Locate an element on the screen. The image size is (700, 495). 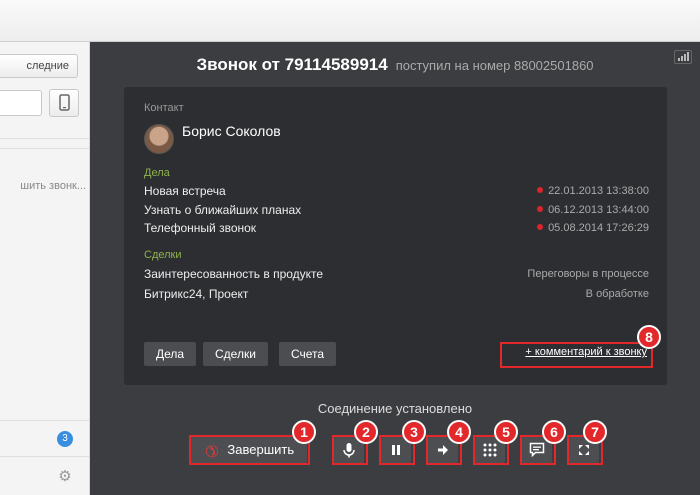
phone-button is located at coordinates (64, 103).